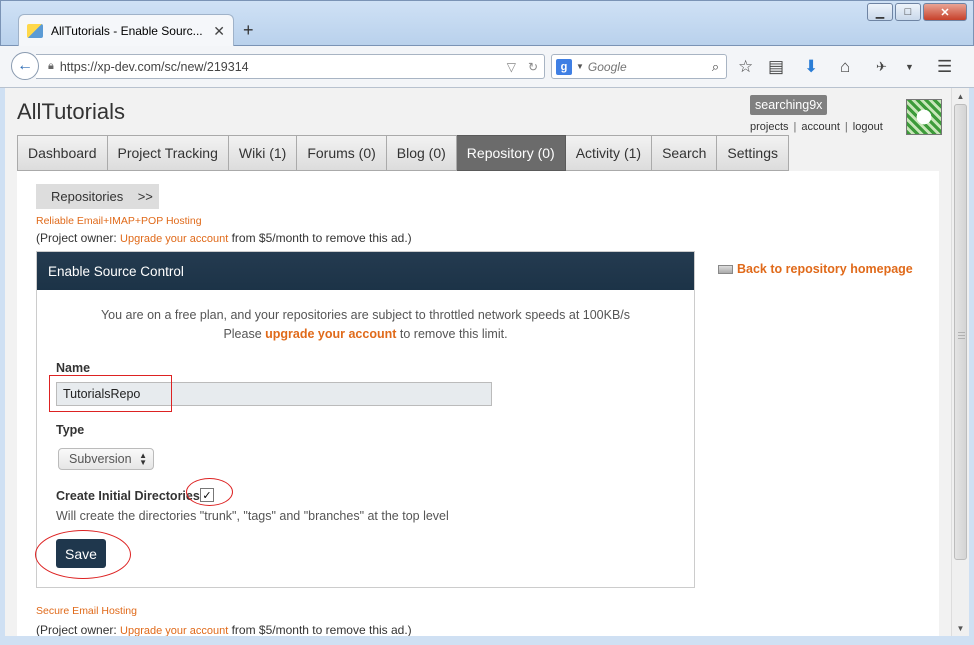  Describe the element at coordinates (110, 393) in the screenshot. I see `annotation-name-highlight` at that location.